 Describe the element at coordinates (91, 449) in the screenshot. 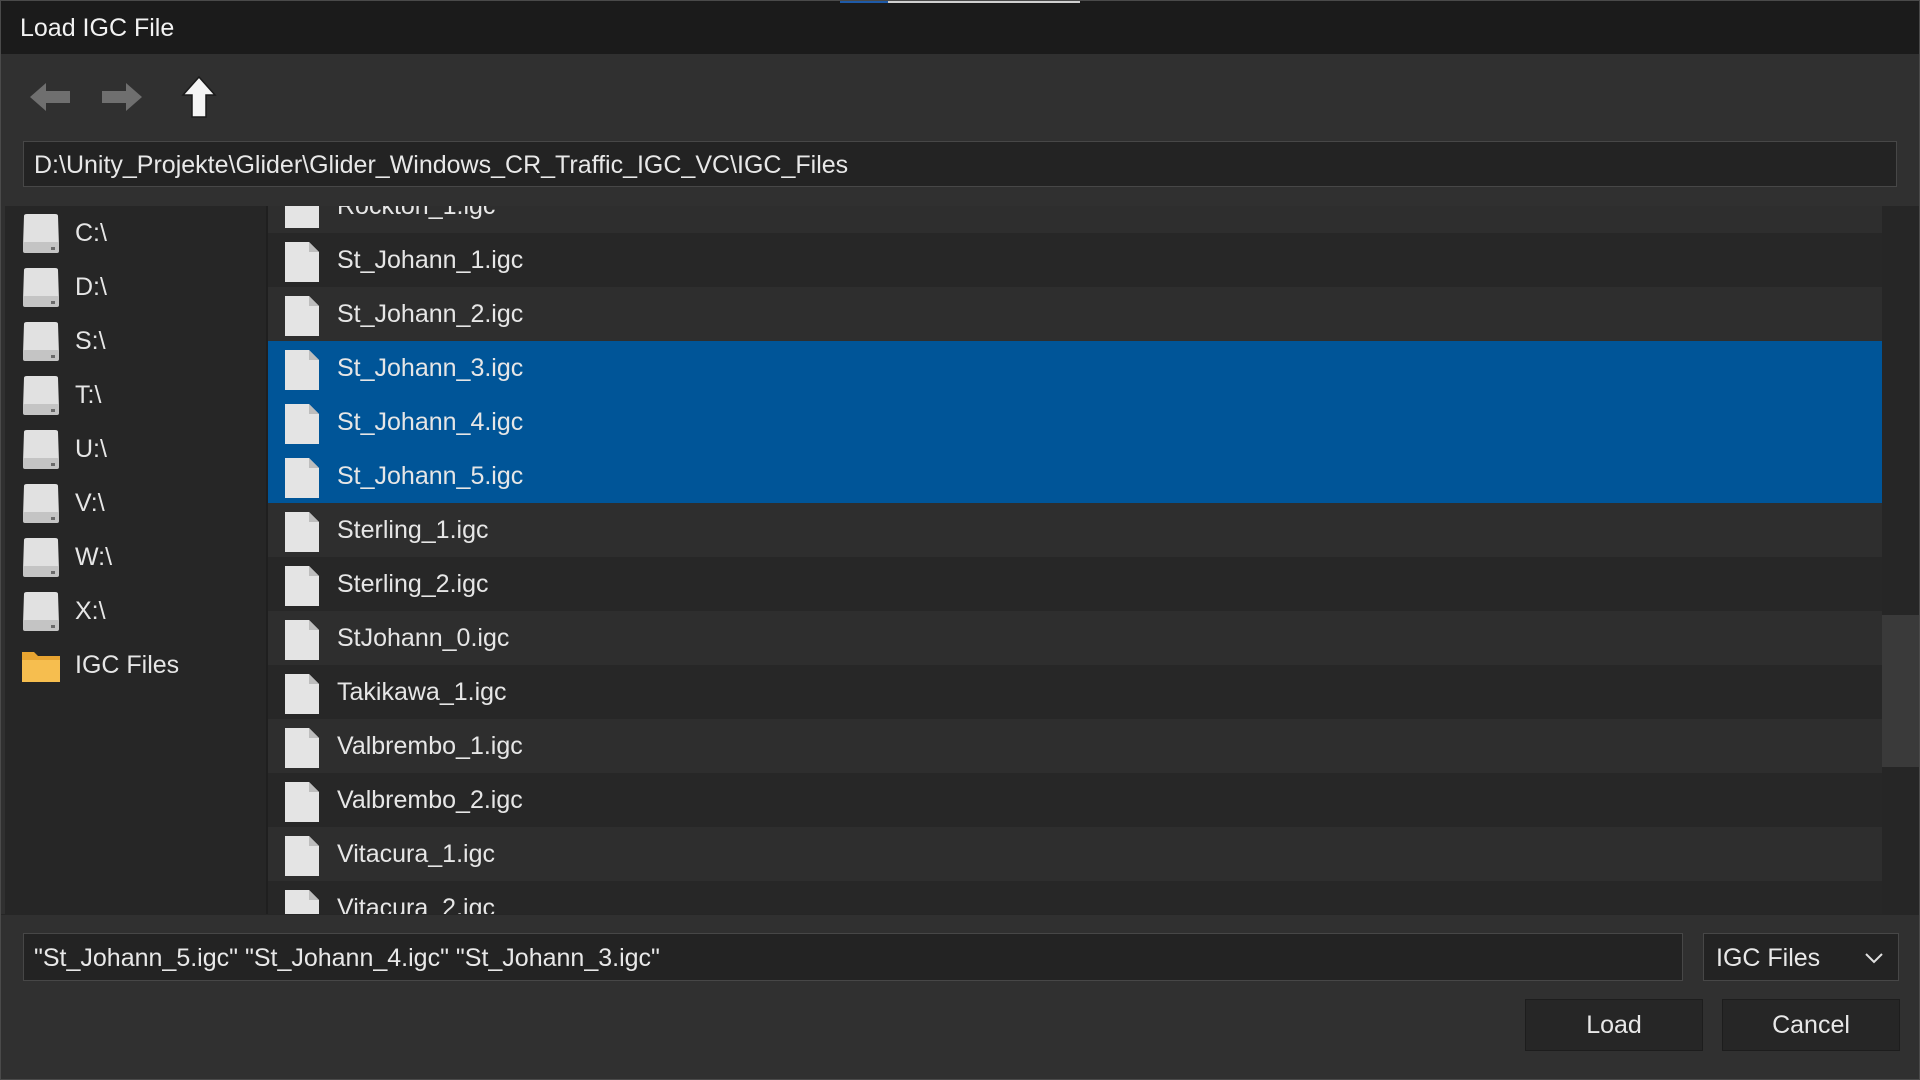

I see `sidebar-item-label: U:\` at that location.